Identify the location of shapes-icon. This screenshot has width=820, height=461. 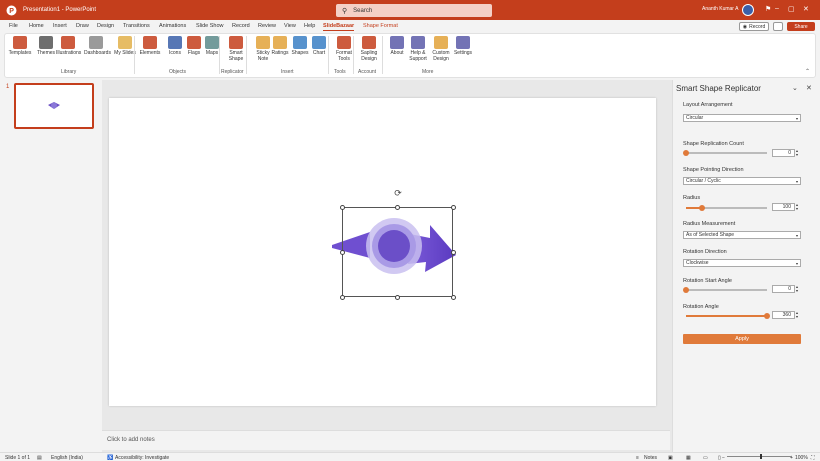
(300, 42).